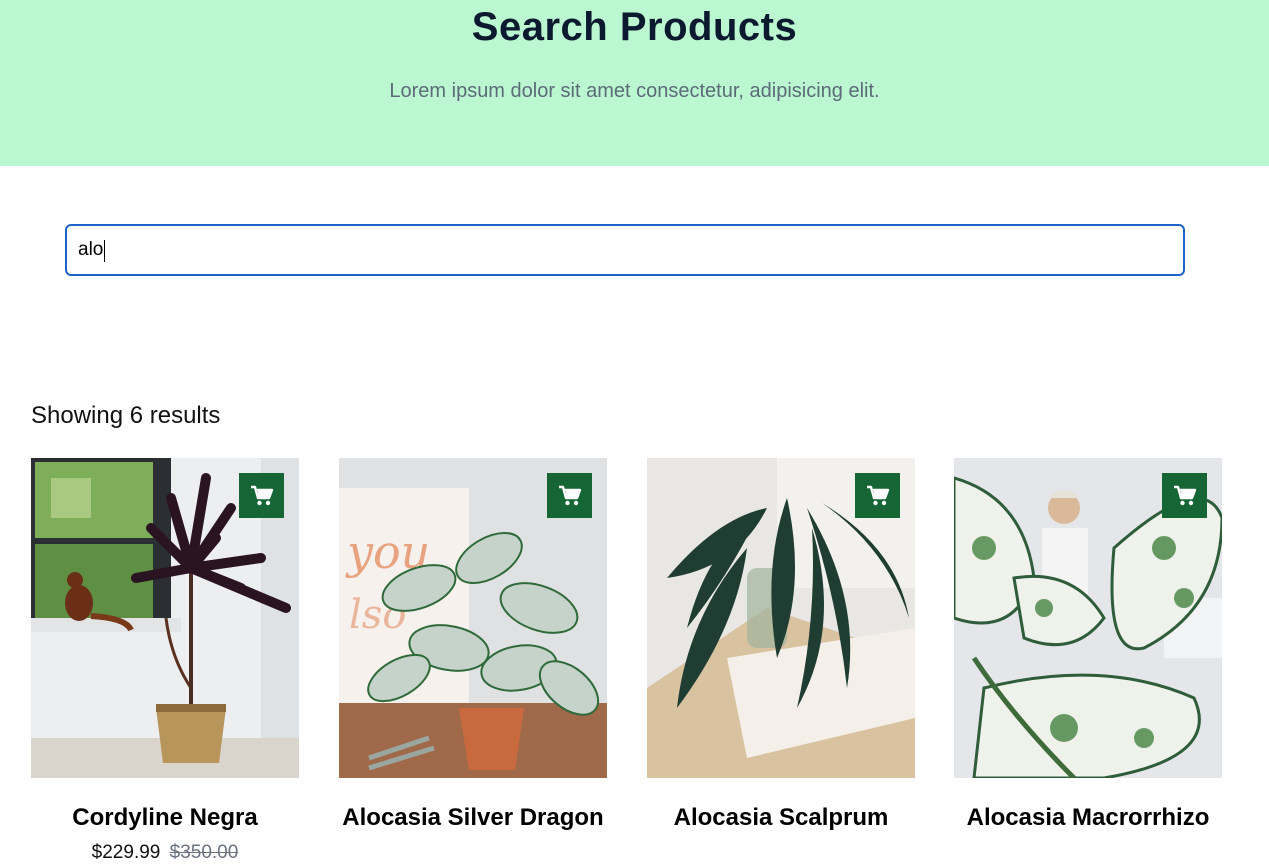 This screenshot has height=864, width=1269. I want to click on page-title: Search Products, so click(634, 27).